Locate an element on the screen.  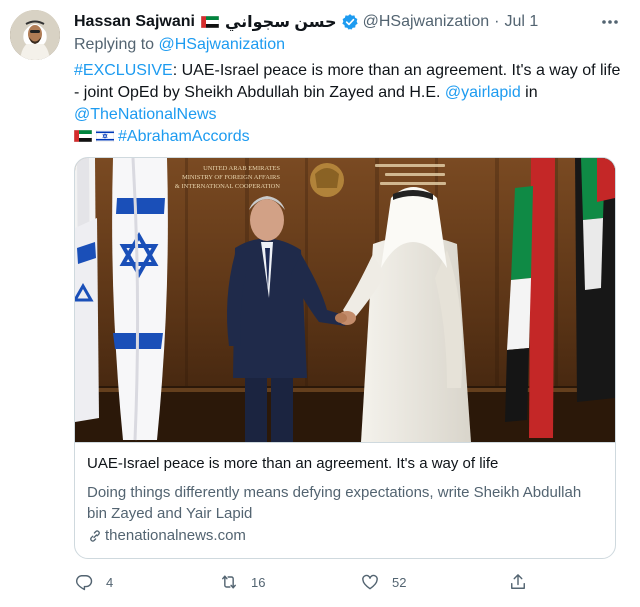
ministry-text-line3: & INTERNATIONAL COOPERATION is located at coordinates (228, 186).